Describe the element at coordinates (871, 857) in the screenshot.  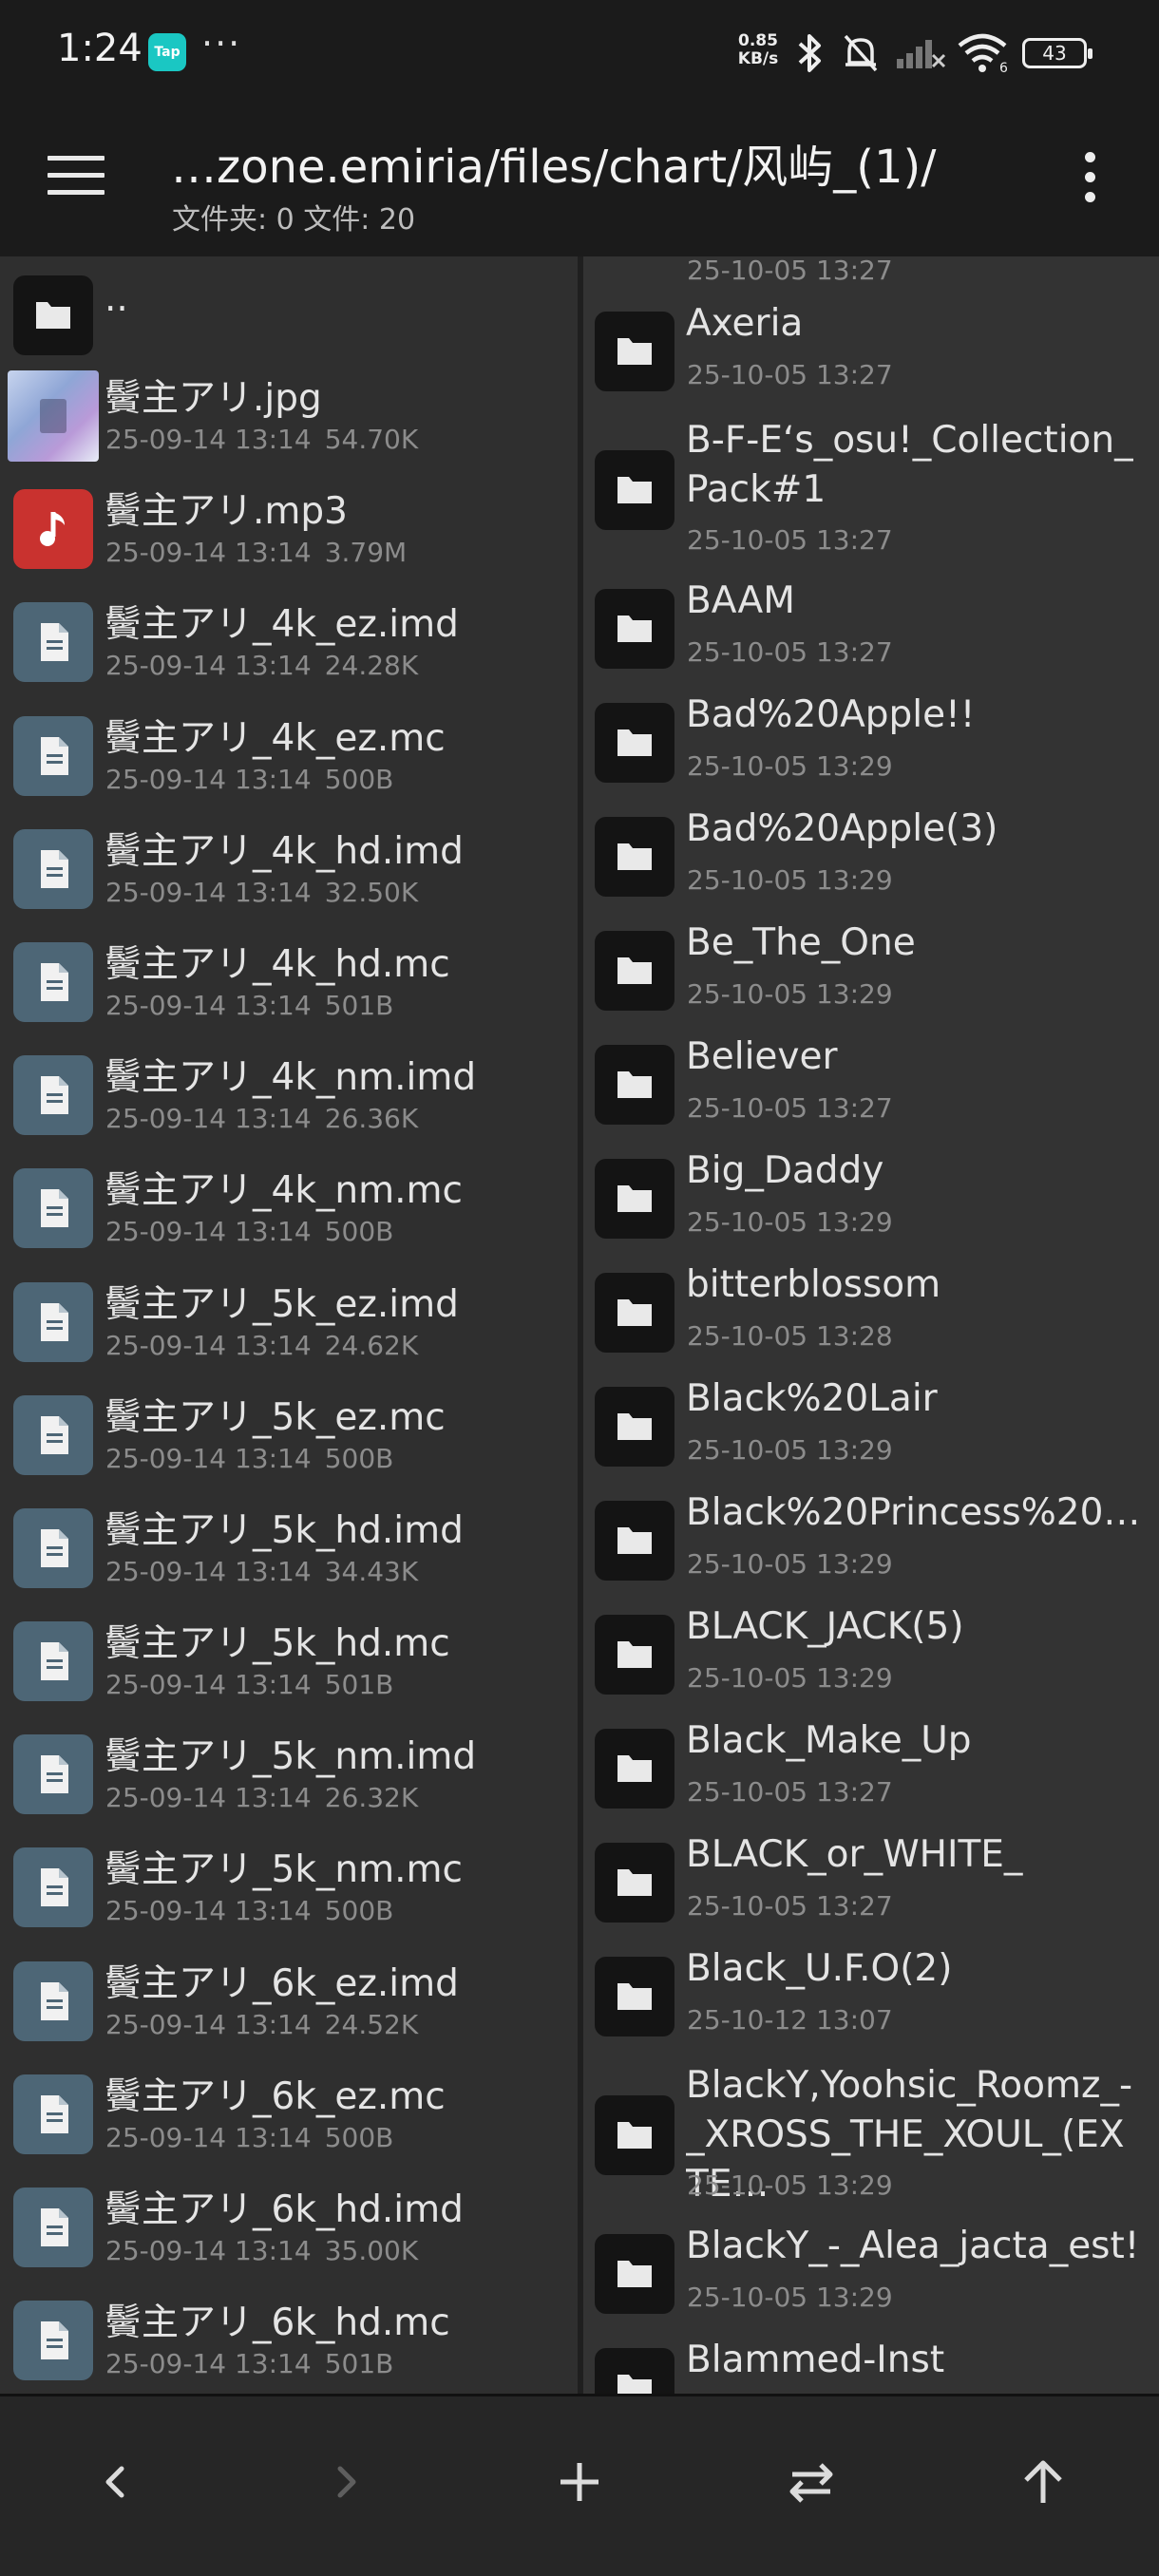
I see `folder-item: Bad%20Apple(3) 25-10-05 13:29` at that location.